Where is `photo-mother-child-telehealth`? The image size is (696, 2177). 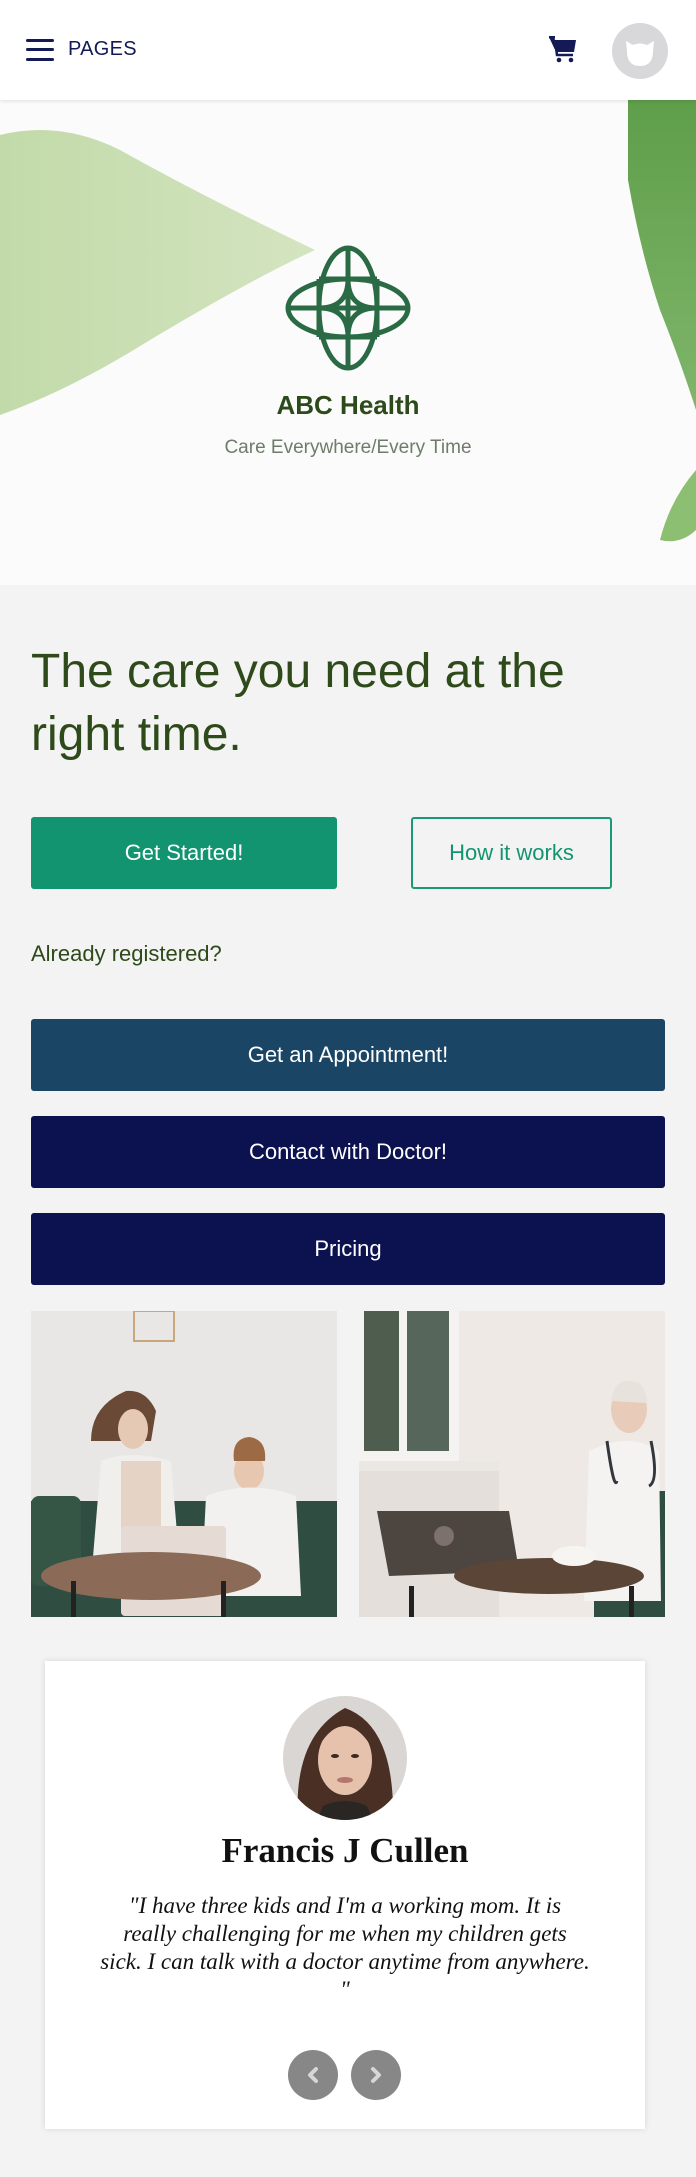 photo-mother-child-telehealth is located at coordinates (184, 1464).